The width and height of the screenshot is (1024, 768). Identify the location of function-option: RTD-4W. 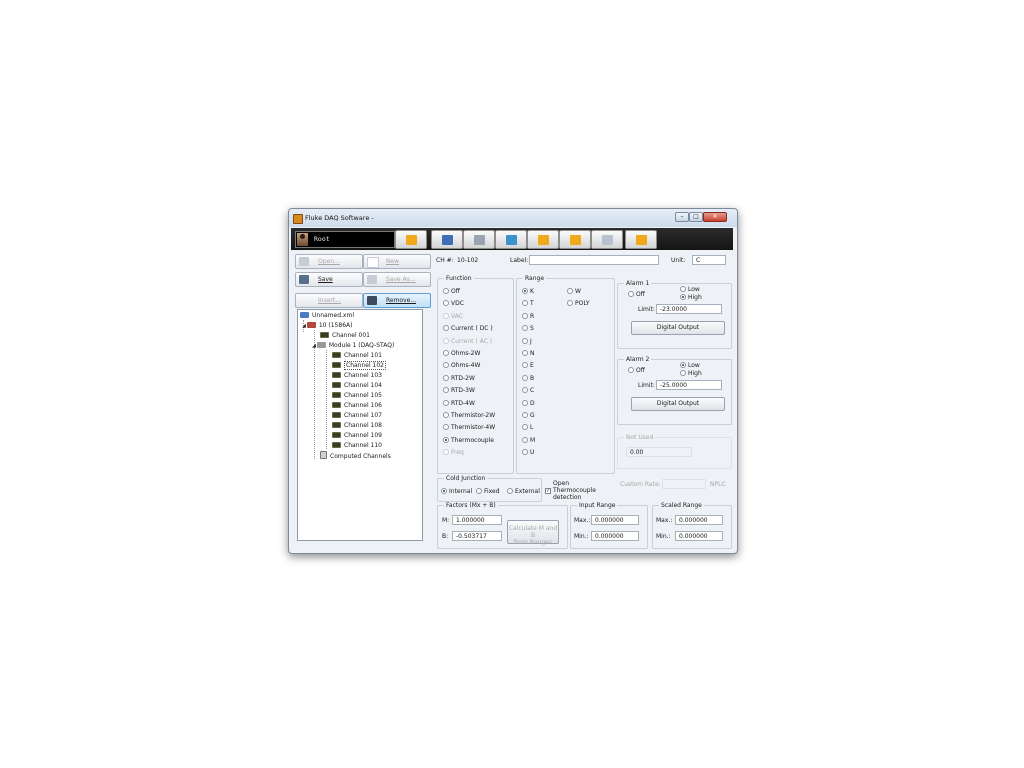
(459, 403).